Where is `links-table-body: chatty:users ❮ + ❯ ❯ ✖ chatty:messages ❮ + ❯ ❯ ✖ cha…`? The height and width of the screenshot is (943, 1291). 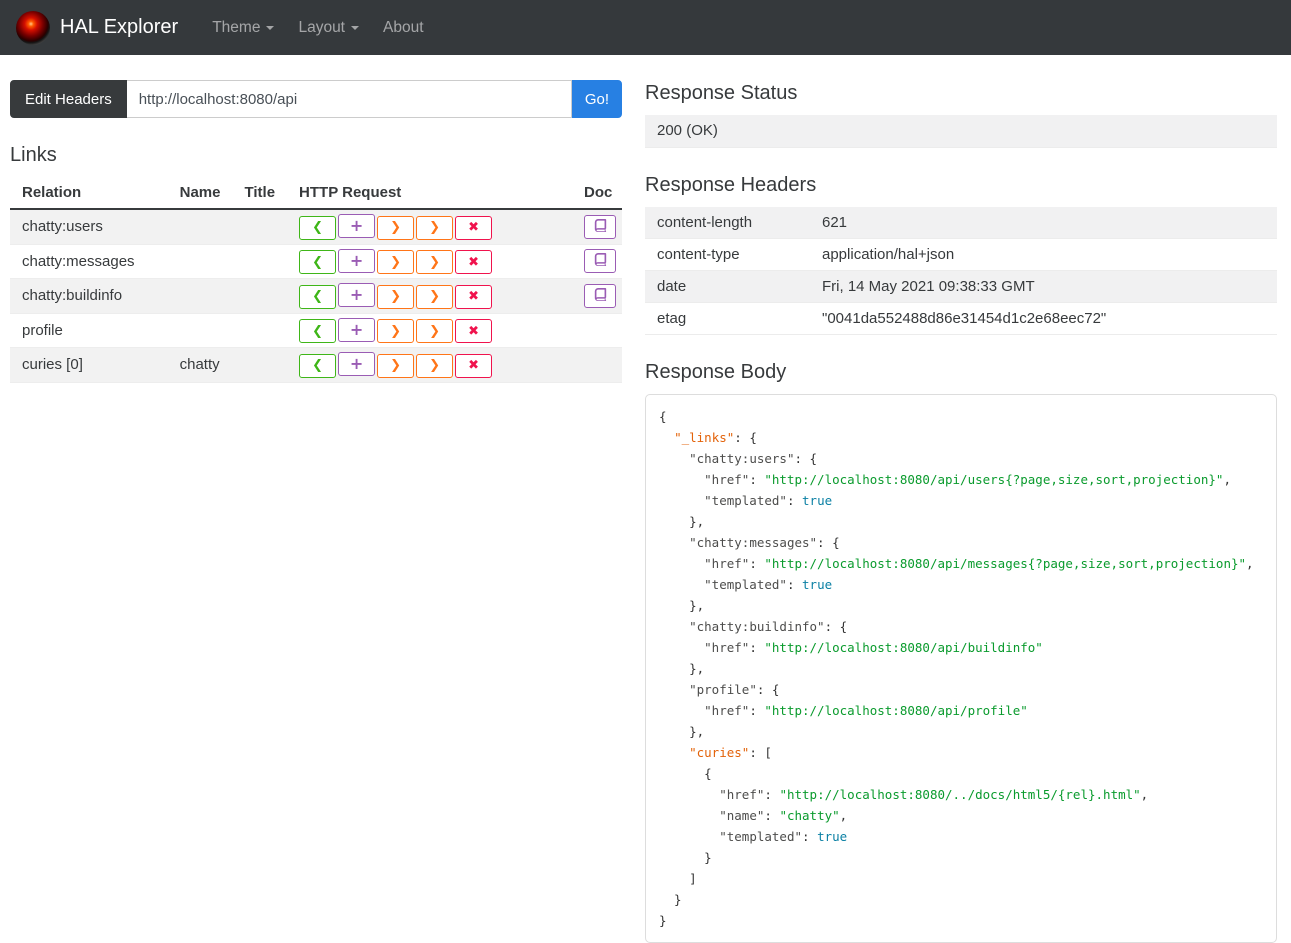
links-table-body: chatty:users ❮ + ❯ ❯ ✖ chatty:messages ❮ + ❯ ❯ ✖ cha… is located at coordinates (316, 295).